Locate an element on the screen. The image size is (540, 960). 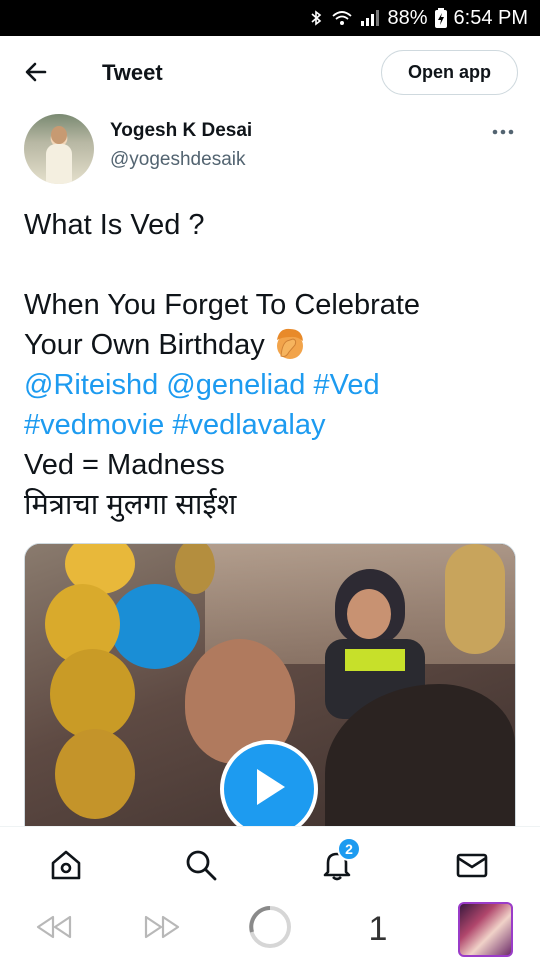
bottom-navigation: 2 is located at coordinates (270, 862).